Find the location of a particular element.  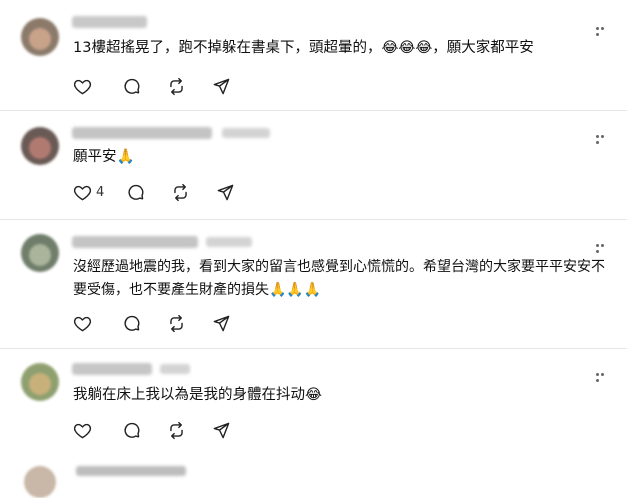

action-bar: 4 is located at coordinates (154, 192).